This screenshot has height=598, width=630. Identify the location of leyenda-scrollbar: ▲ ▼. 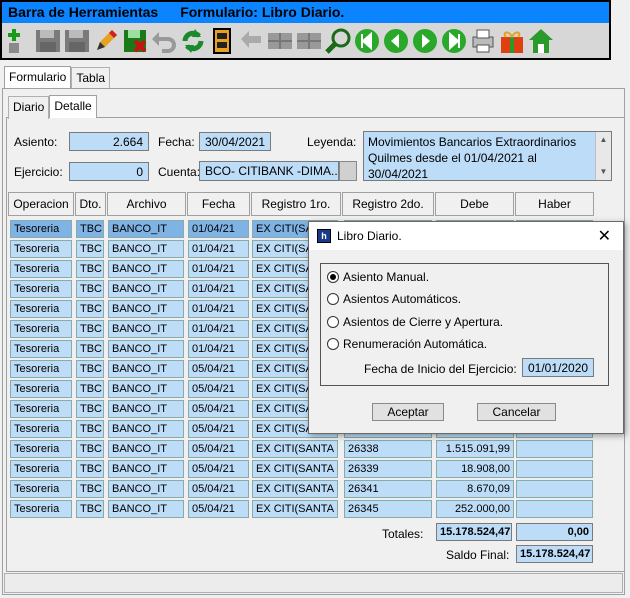
(603, 156).